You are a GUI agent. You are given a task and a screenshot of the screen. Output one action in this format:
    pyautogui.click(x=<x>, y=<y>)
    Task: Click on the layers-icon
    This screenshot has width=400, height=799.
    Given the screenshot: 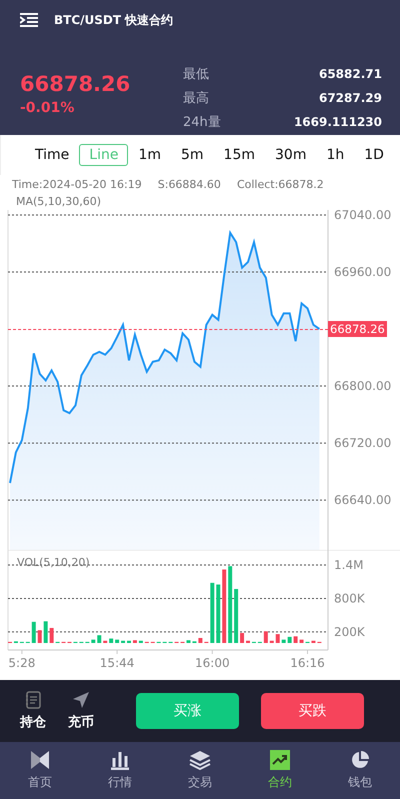 What is the action you would take?
    pyautogui.click(x=200, y=760)
    